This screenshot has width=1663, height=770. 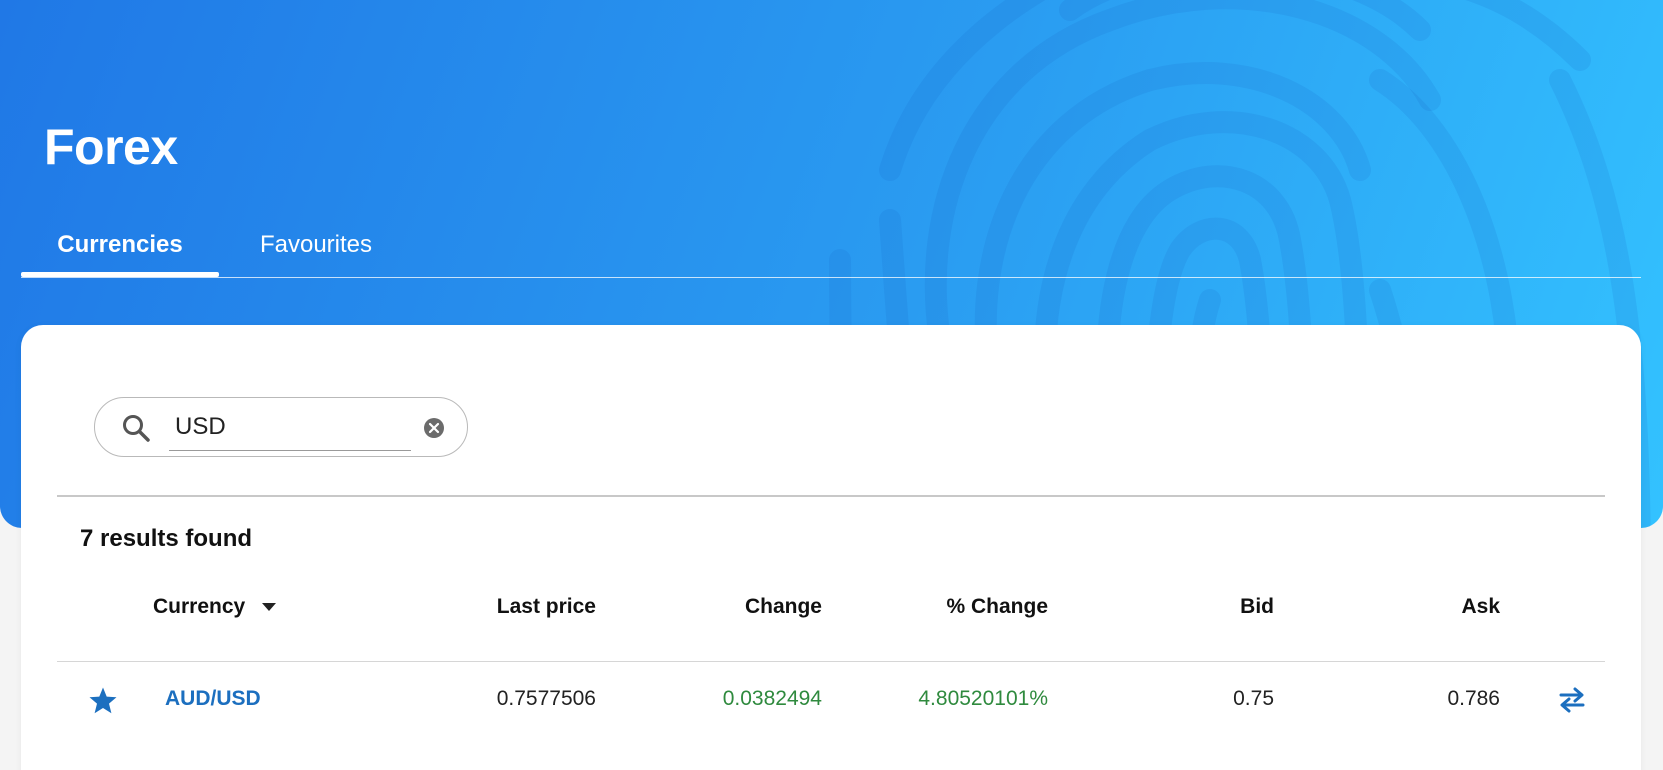 I want to click on tab-bar: Currencies Favourites, so click(x=831, y=251).